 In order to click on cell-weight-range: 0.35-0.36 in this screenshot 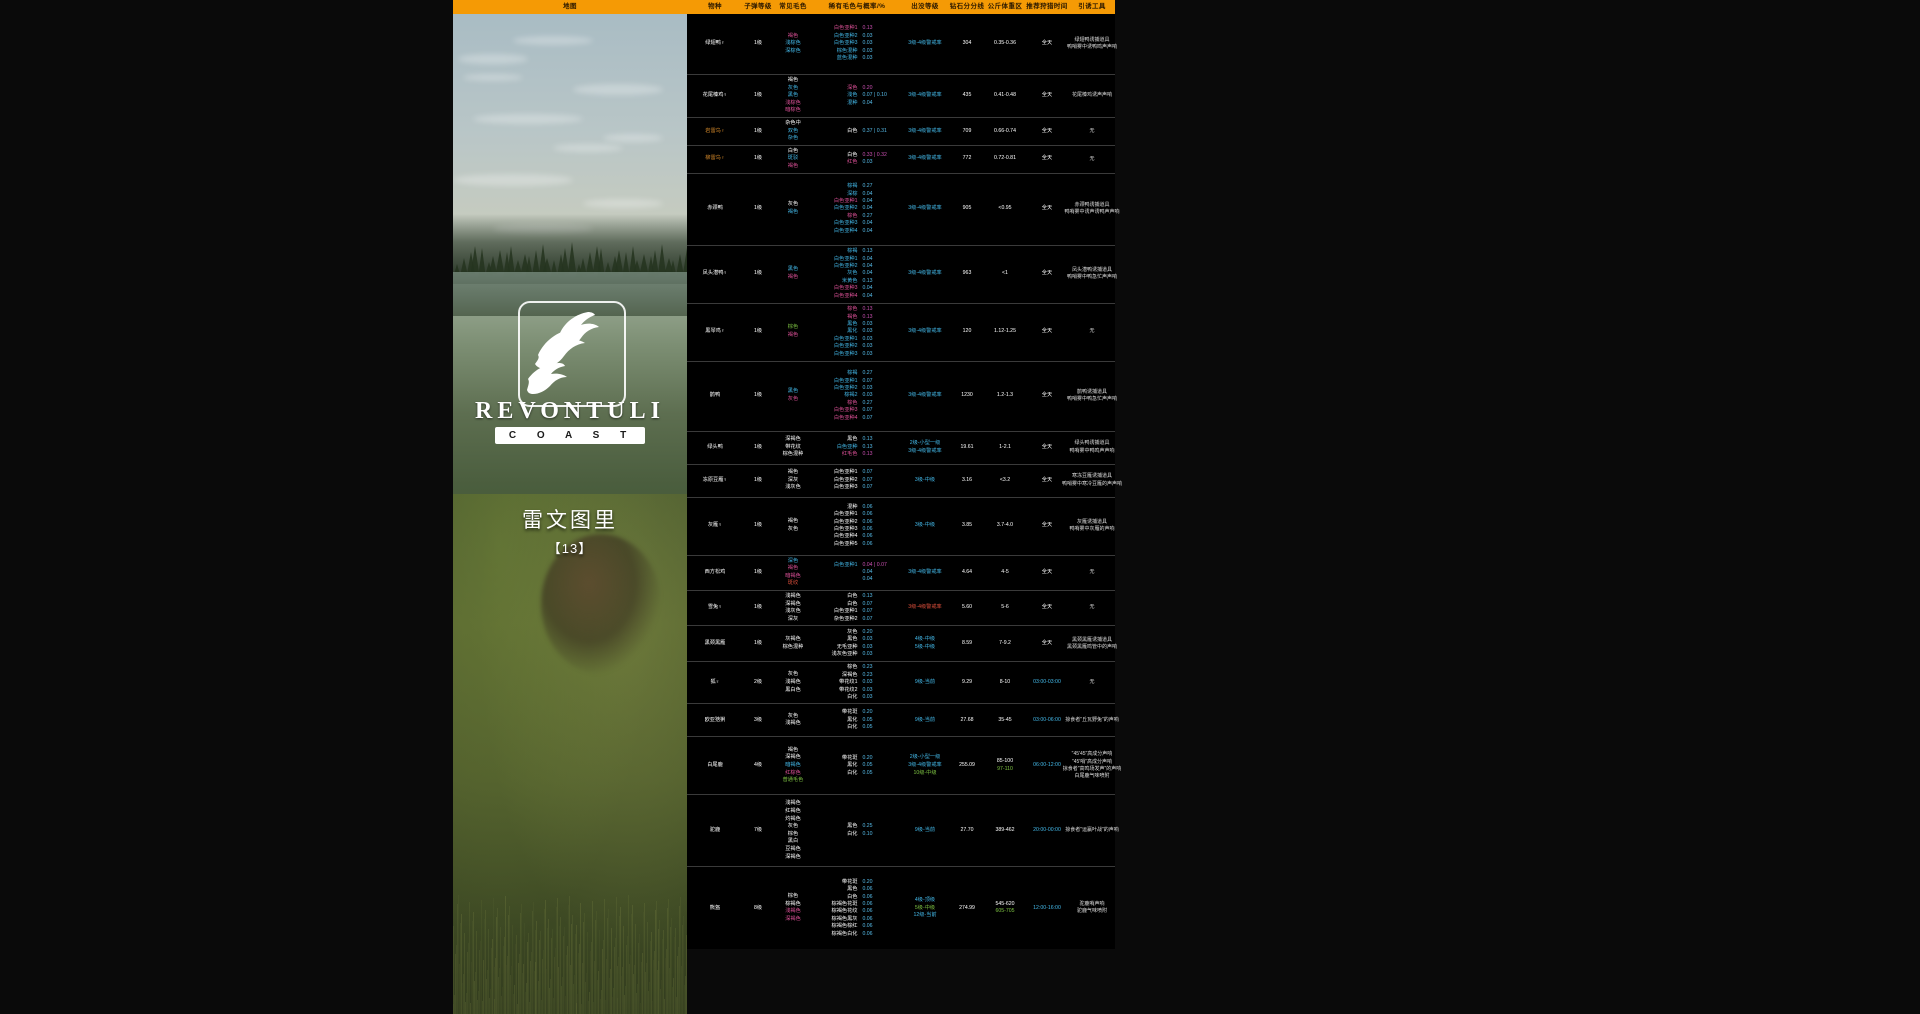, I will do `click(1005, 44)`.